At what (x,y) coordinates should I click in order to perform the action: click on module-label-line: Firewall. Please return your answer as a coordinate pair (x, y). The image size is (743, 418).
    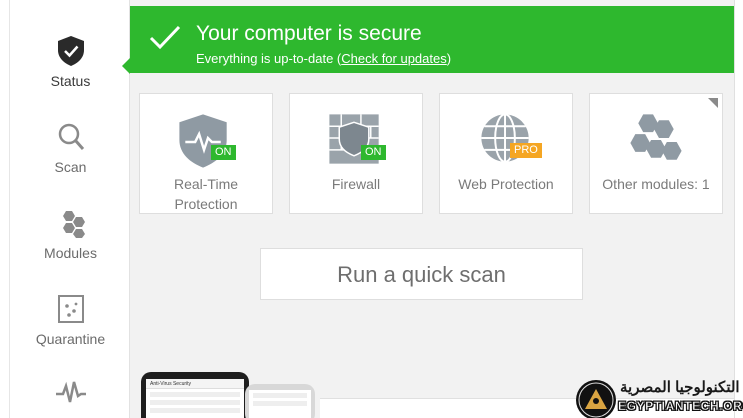
    Looking at the image, I should click on (356, 184).